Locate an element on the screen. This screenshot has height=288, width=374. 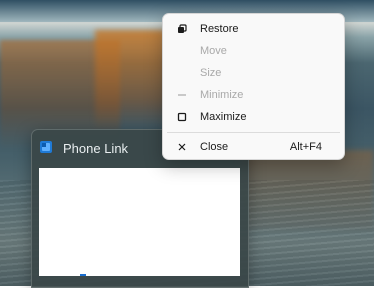
menu-item-close: Close Alt+F4 is located at coordinates (253, 147).